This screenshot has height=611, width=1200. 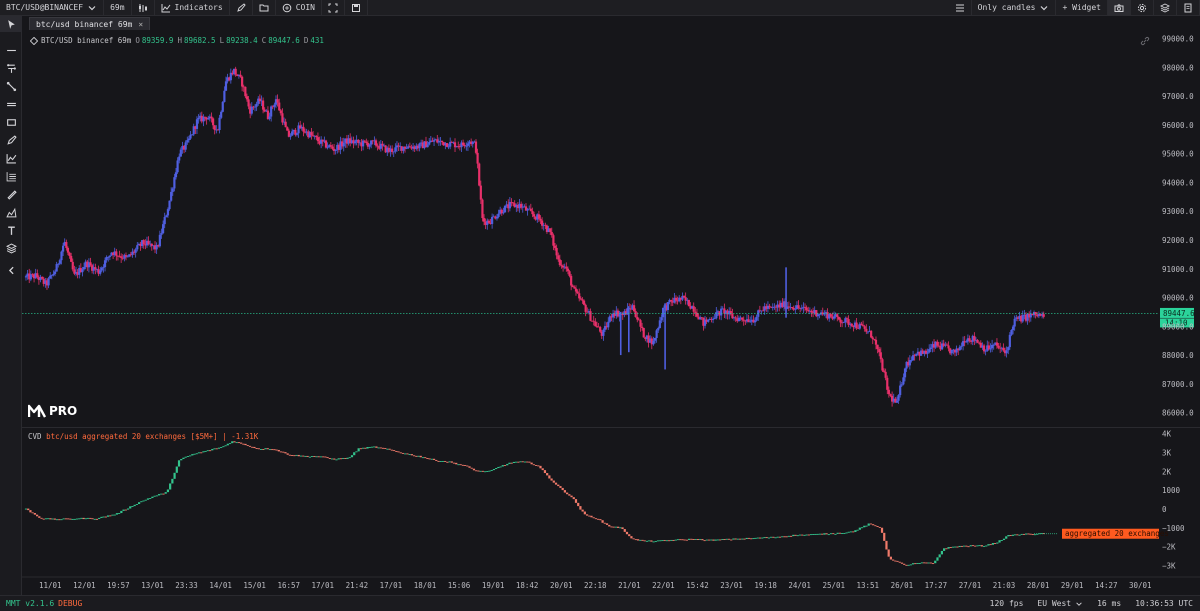 I want to click on layers-tool, so click(x=11, y=248).